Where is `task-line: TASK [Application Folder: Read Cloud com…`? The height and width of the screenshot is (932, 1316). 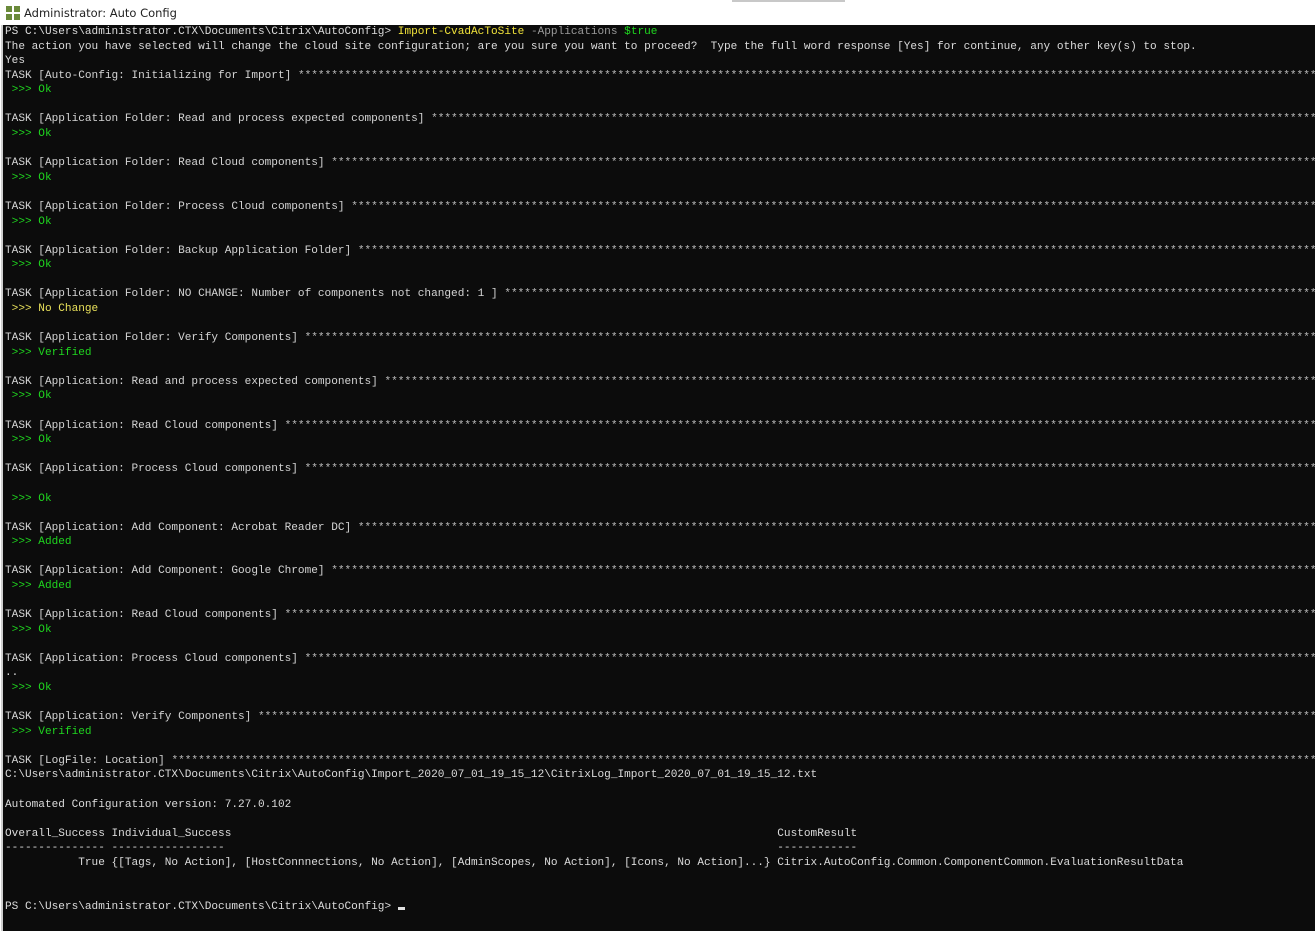
task-line: TASK [Application Folder: Read Cloud com… is located at coordinates (660, 163).